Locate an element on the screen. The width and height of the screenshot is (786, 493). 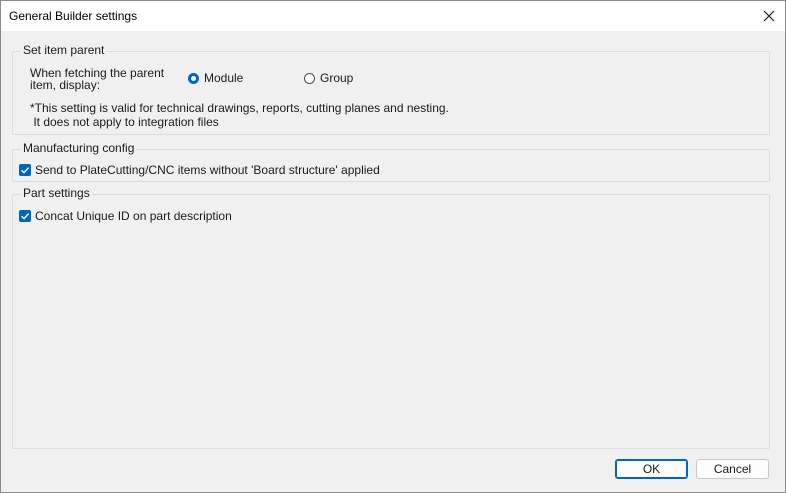
close-icon is located at coordinates (769, 16).